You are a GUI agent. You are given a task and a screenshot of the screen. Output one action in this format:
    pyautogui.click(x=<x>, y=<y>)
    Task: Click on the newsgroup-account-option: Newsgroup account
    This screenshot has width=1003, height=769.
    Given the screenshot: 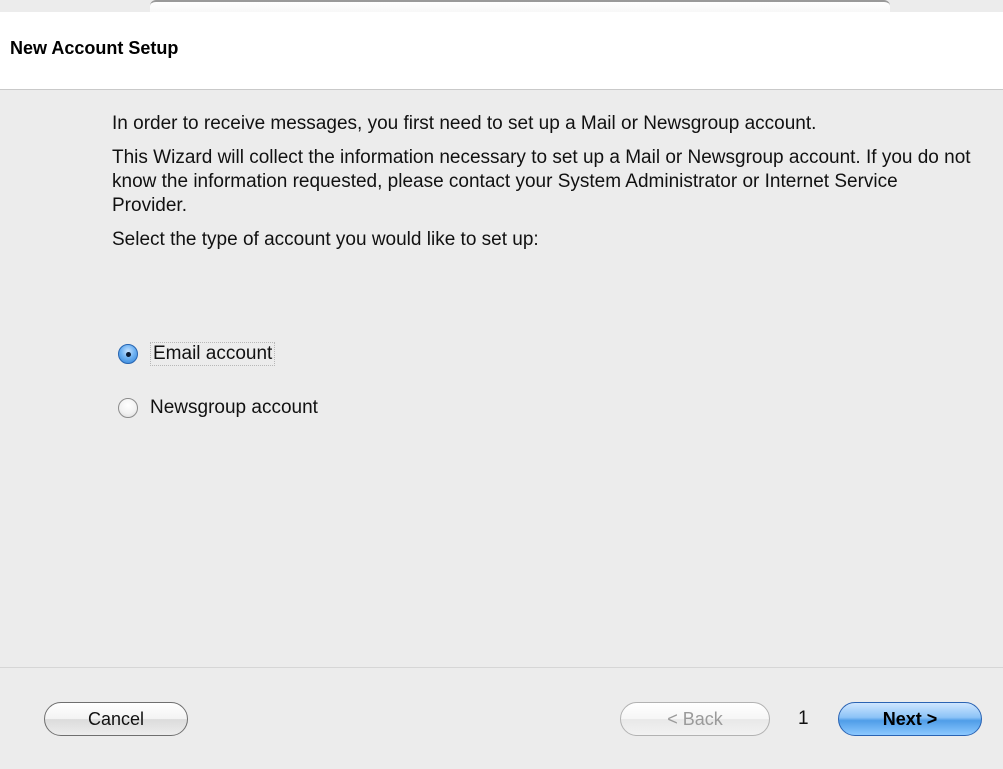 What is the action you would take?
    pyautogui.click(x=218, y=408)
    